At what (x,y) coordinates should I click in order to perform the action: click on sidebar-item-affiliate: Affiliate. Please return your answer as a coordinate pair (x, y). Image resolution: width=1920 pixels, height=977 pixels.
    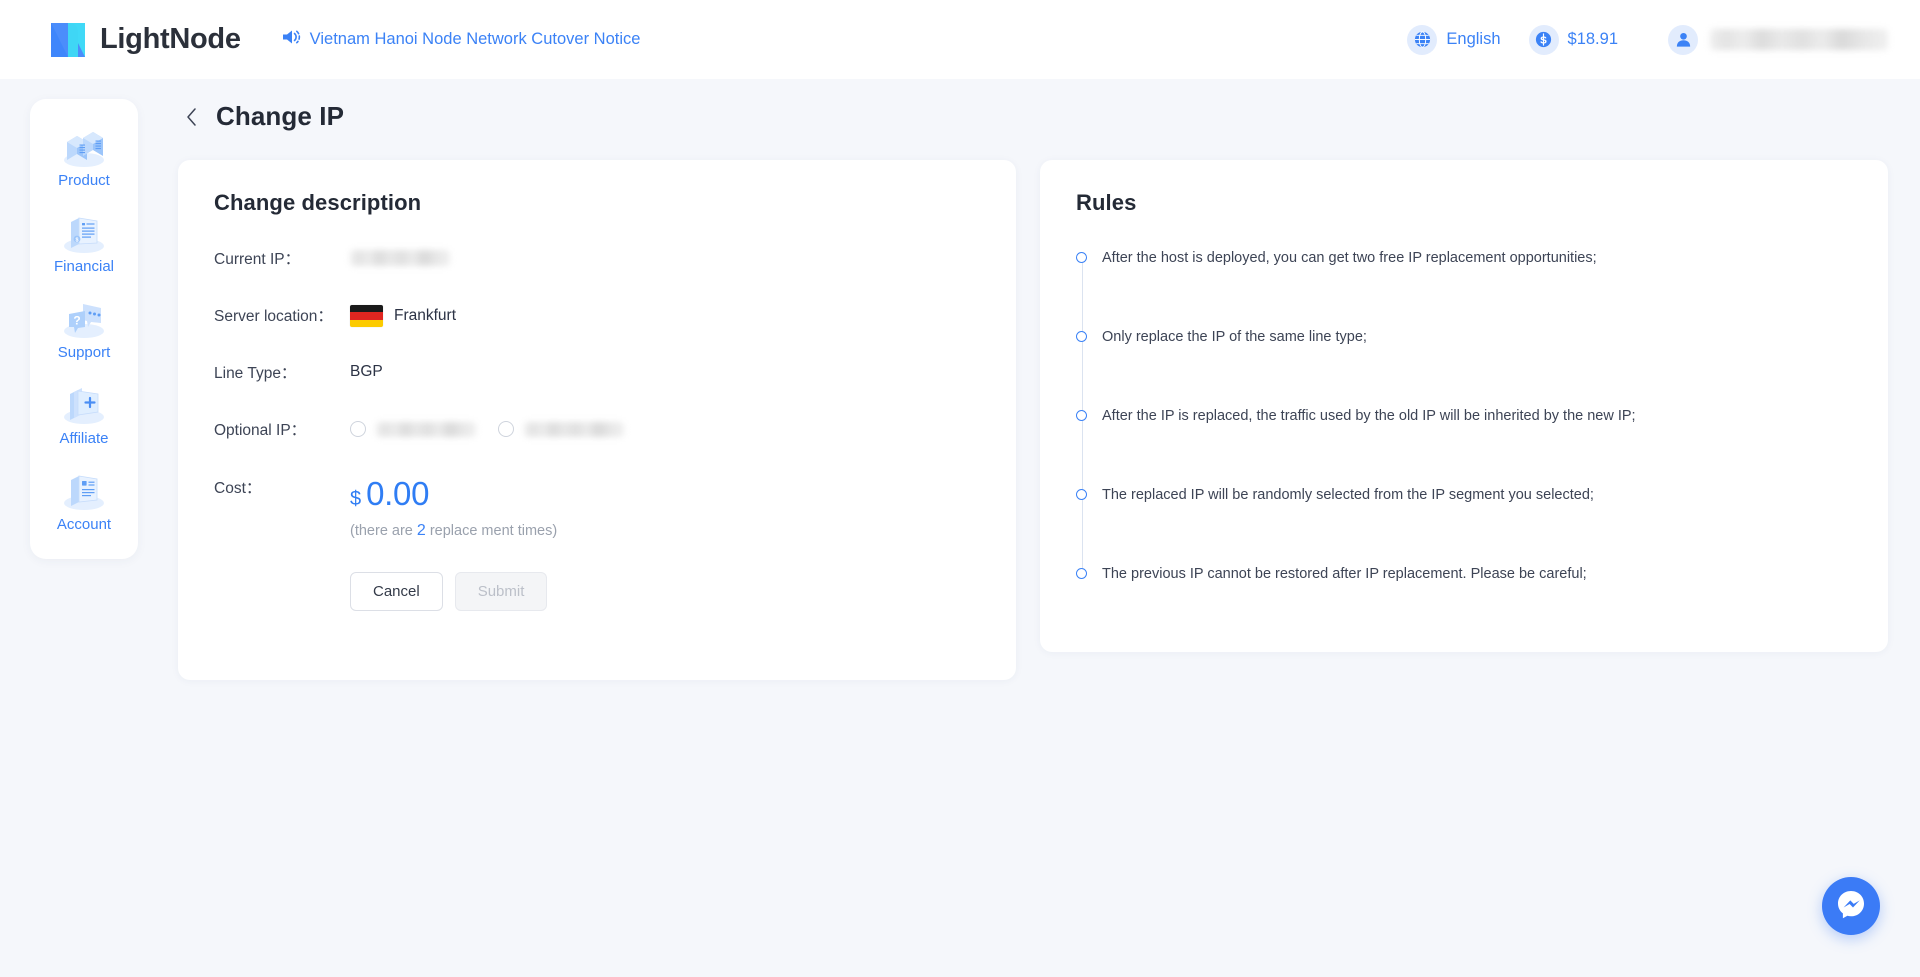
    Looking at the image, I should click on (84, 414).